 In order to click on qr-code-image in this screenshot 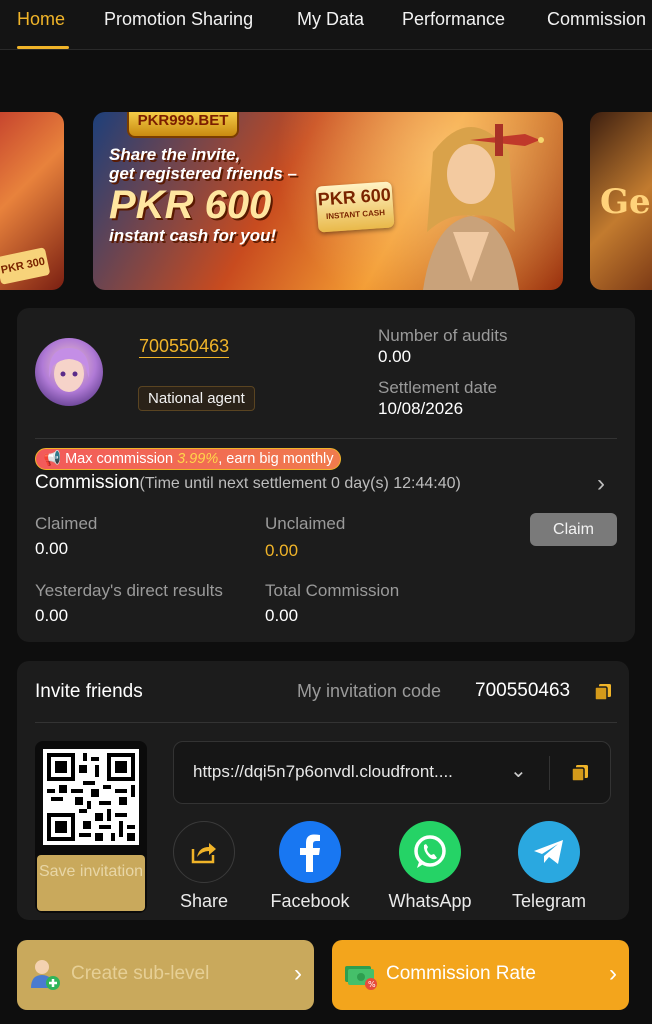, I will do `click(91, 797)`.